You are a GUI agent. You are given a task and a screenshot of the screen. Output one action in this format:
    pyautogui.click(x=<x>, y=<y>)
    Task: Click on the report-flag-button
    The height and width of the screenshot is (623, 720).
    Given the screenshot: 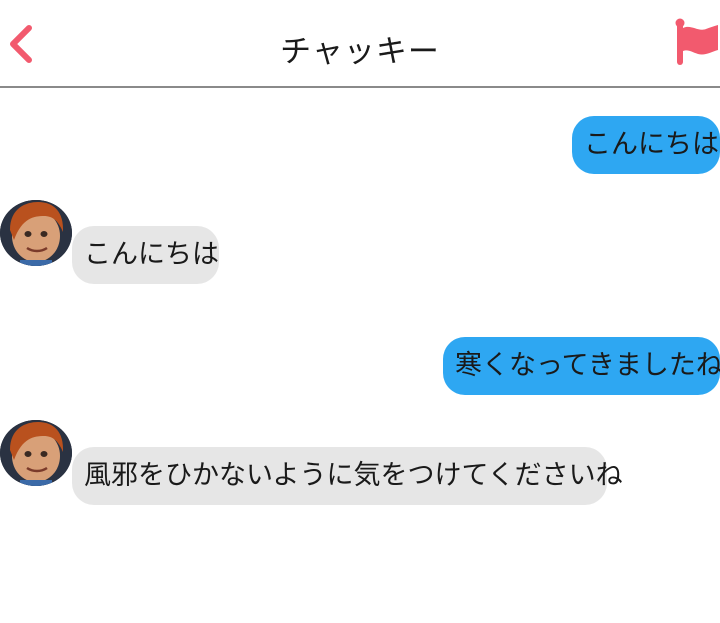 What is the action you would take?
    pyautogui.click(x=695, y=42)
    